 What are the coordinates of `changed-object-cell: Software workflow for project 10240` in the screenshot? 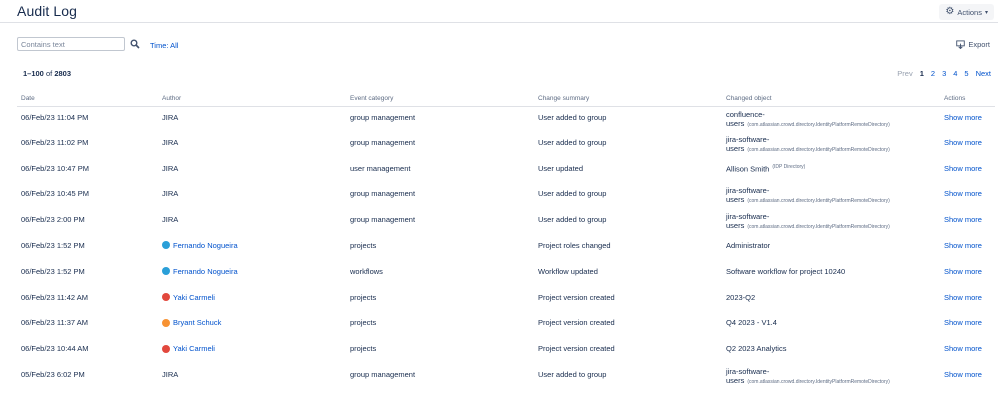 It's located at (833, 274).